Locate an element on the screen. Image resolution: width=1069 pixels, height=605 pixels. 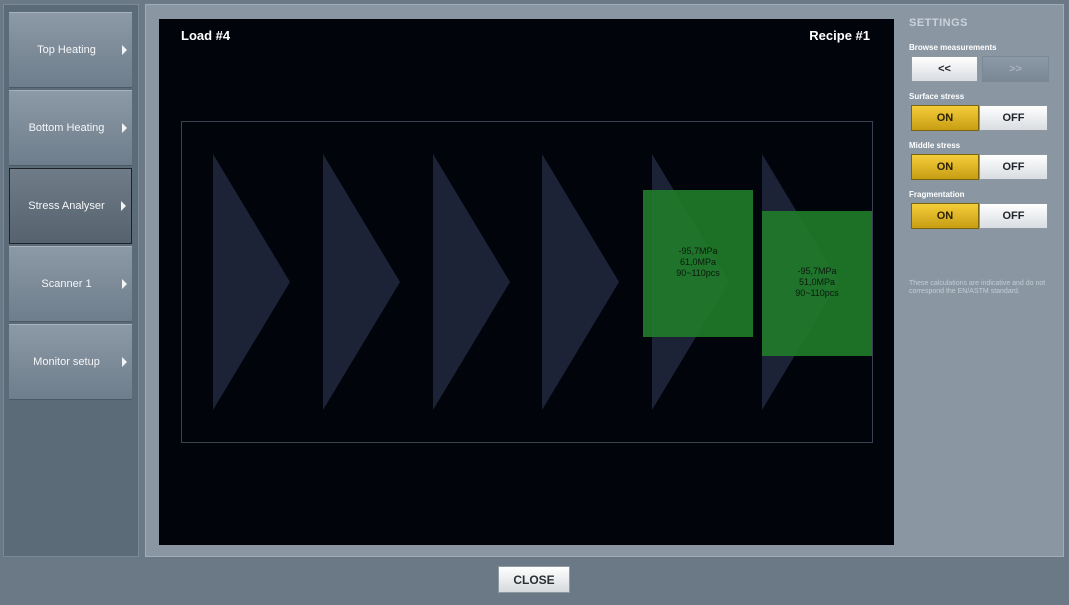
sidebar-item-label: Bottom Heating is located at coordinates (66, 128).